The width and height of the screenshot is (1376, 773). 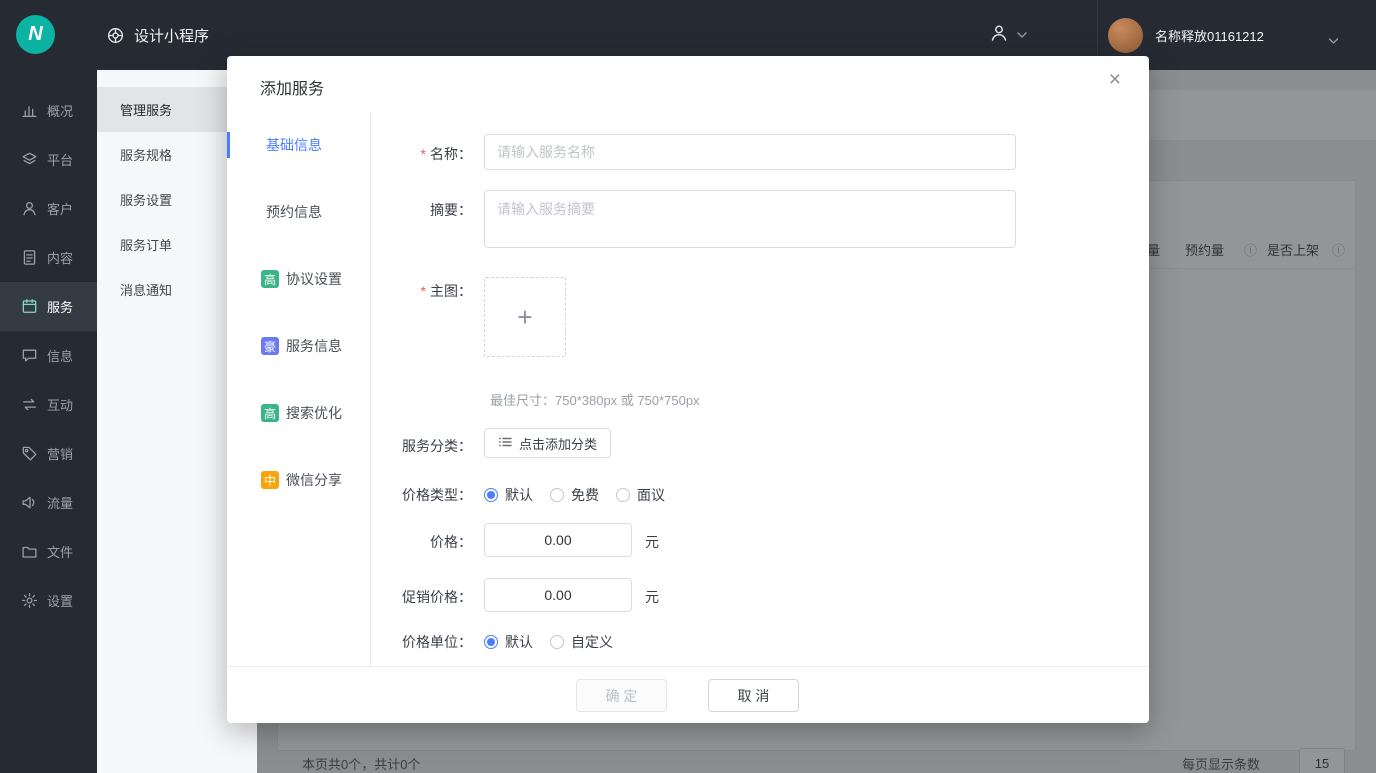 I want to click on sidebar-item-marketing: 营销, so click(x=48, y=453).